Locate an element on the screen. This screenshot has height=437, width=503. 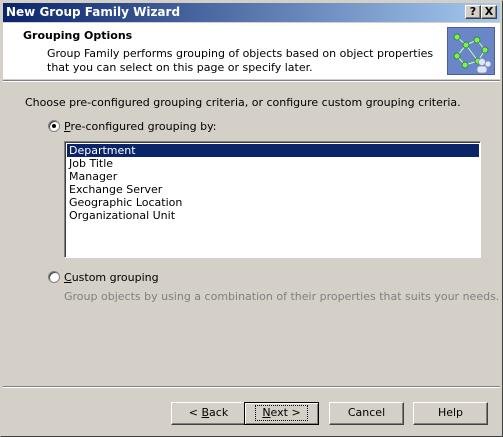
header-divider is located at coordinates (251, 81).